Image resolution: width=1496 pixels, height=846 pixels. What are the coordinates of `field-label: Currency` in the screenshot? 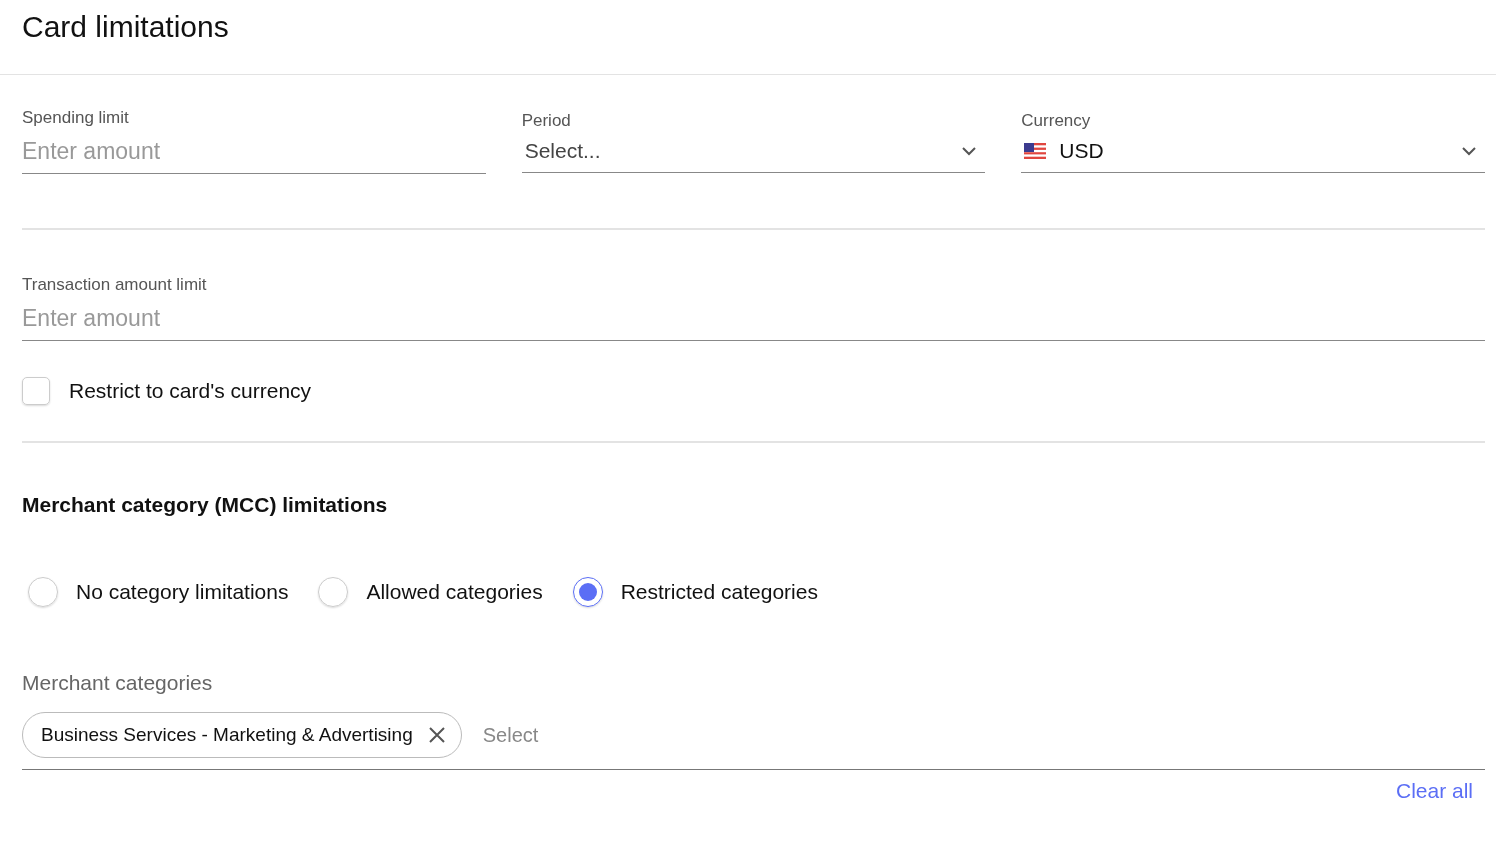 It's located at (1056, 121).